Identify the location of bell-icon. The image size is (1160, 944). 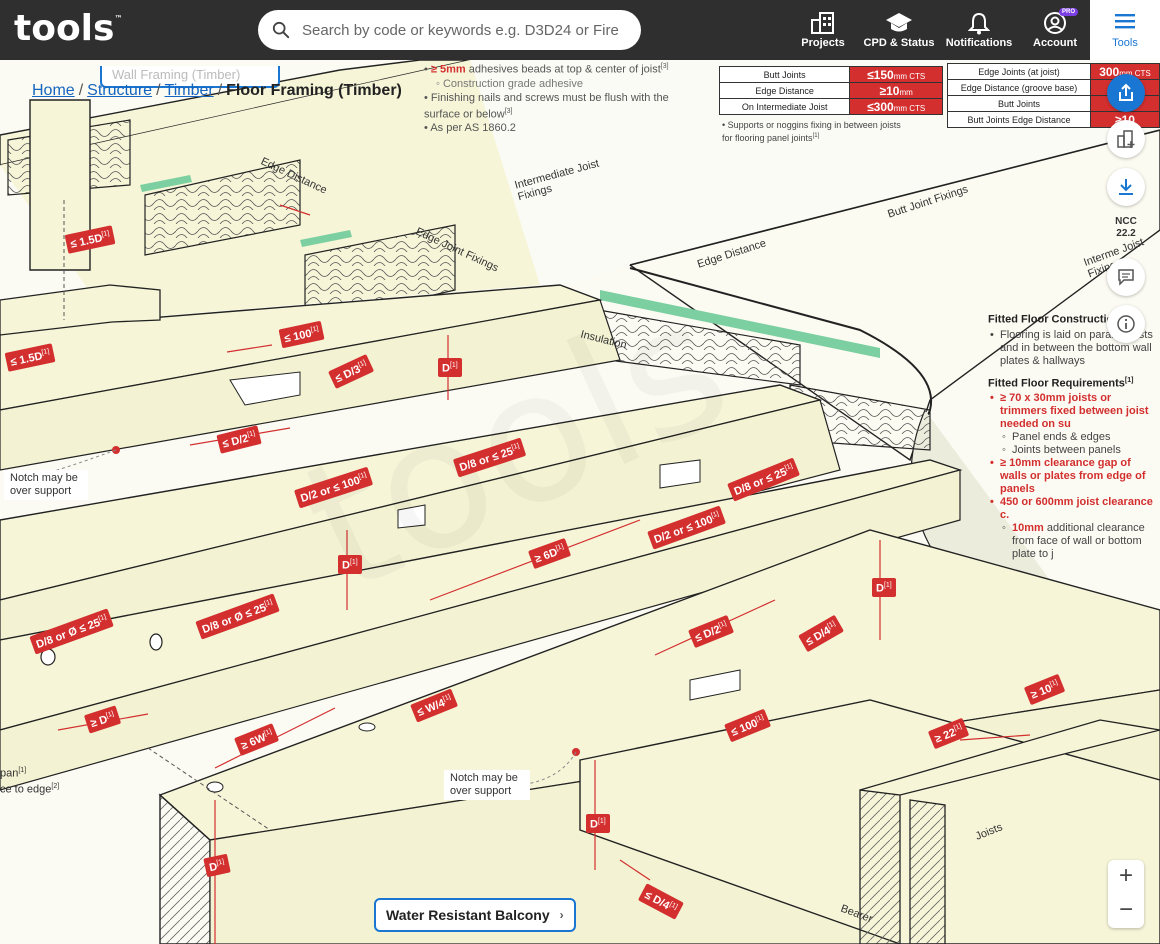
(979, 23).